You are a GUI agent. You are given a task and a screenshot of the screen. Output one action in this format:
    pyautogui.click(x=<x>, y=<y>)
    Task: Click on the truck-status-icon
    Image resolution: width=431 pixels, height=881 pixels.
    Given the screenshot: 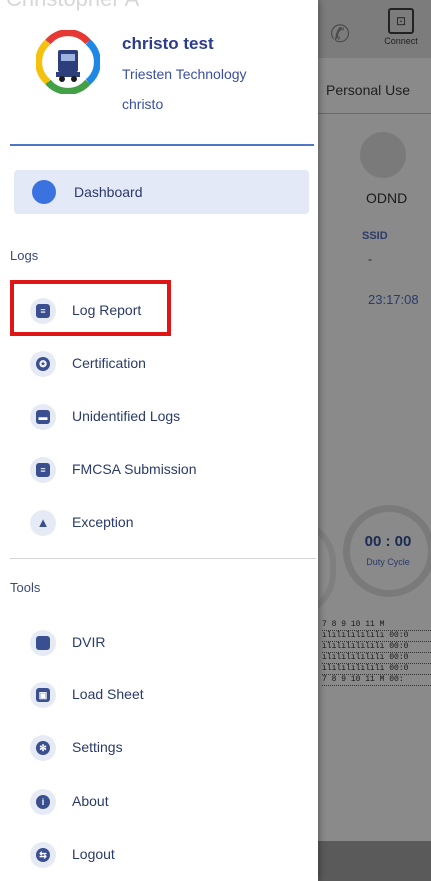 What is the action you would take?
    pyautogui.click(x=383, y=155)
    